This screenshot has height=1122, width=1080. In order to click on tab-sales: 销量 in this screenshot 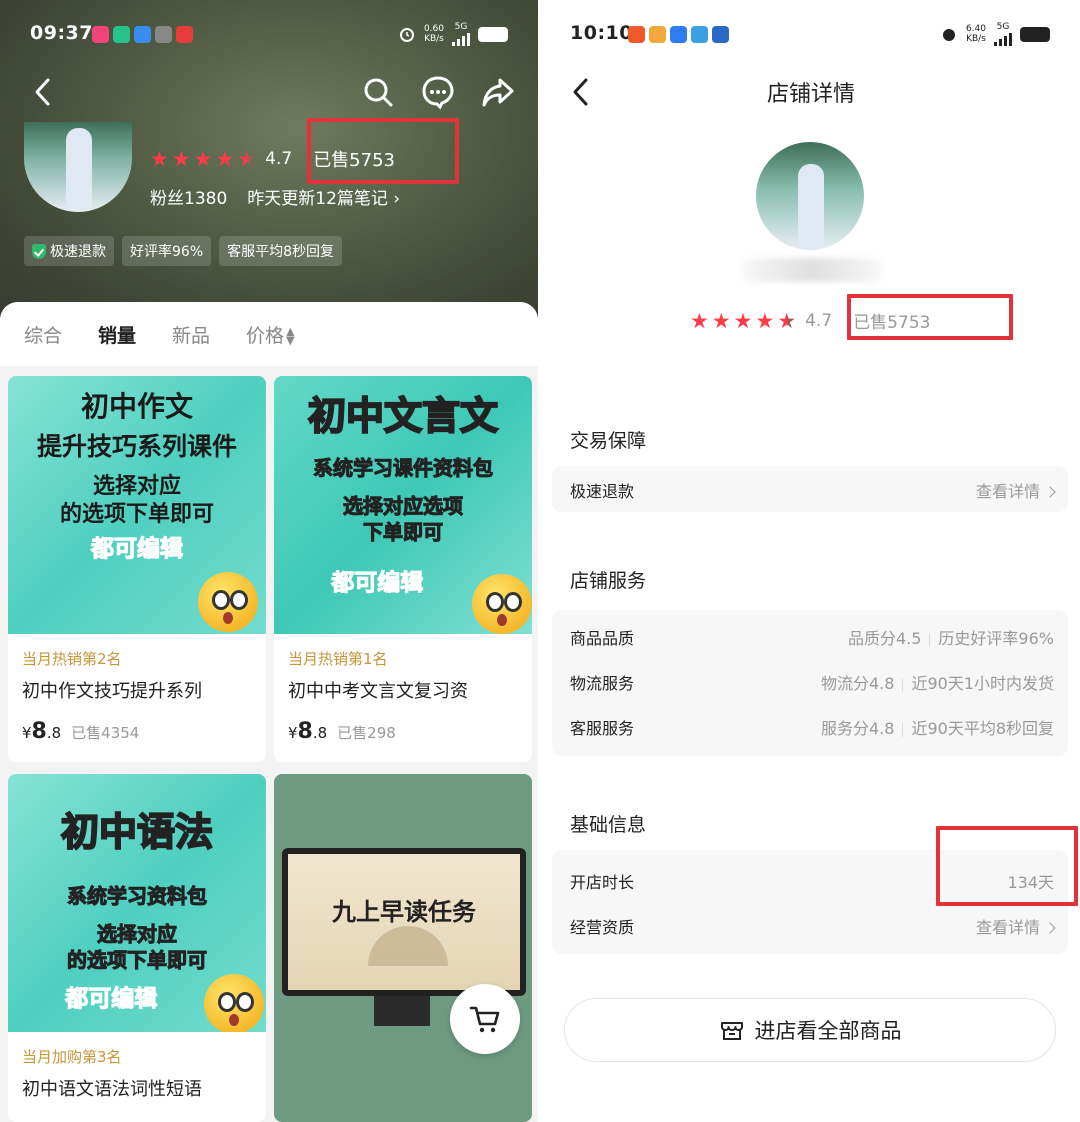, I will do `click(117, 334)`.